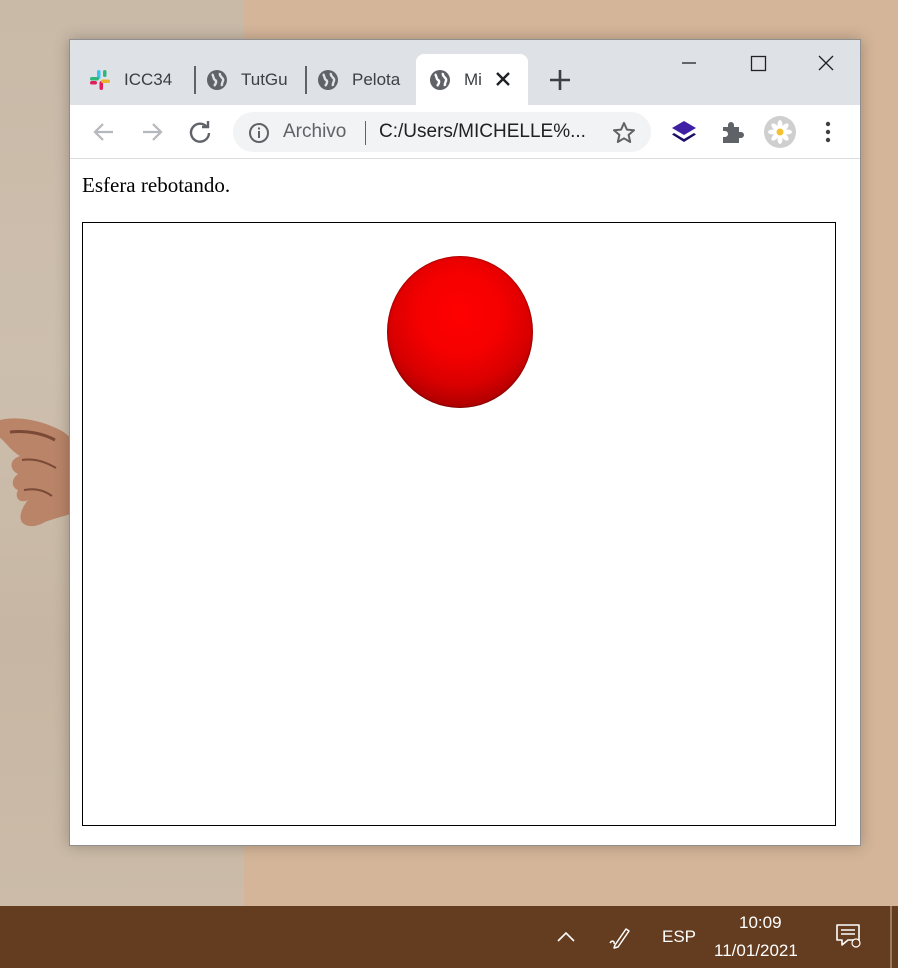 The image size is (898, 968). I want to click on forward-arrow-icon, so click(152, 132).